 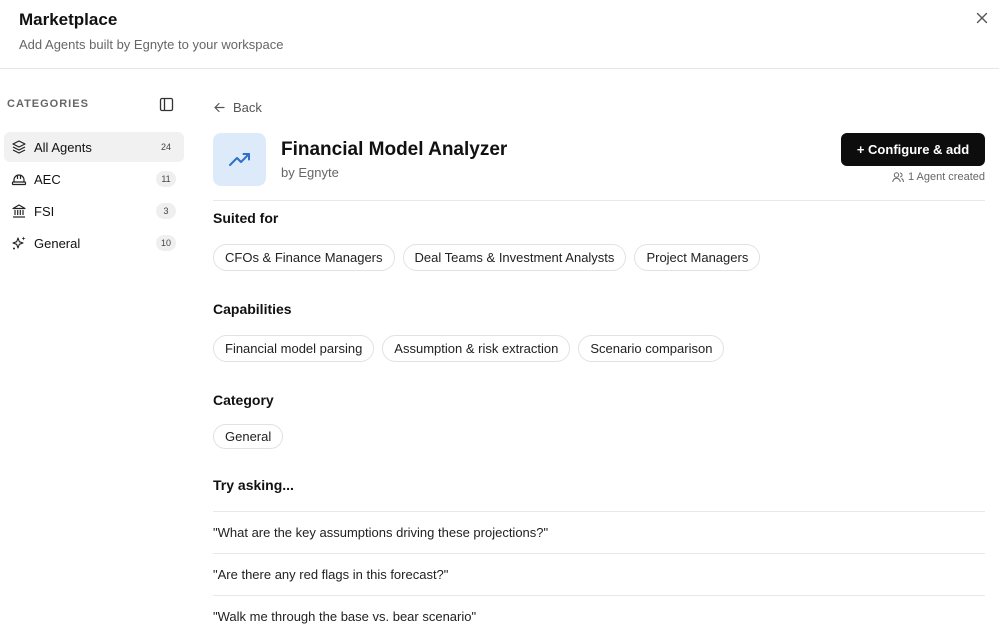 I want to click on configure-and-add-button: + Configure & add, so click(x=913, y=149).